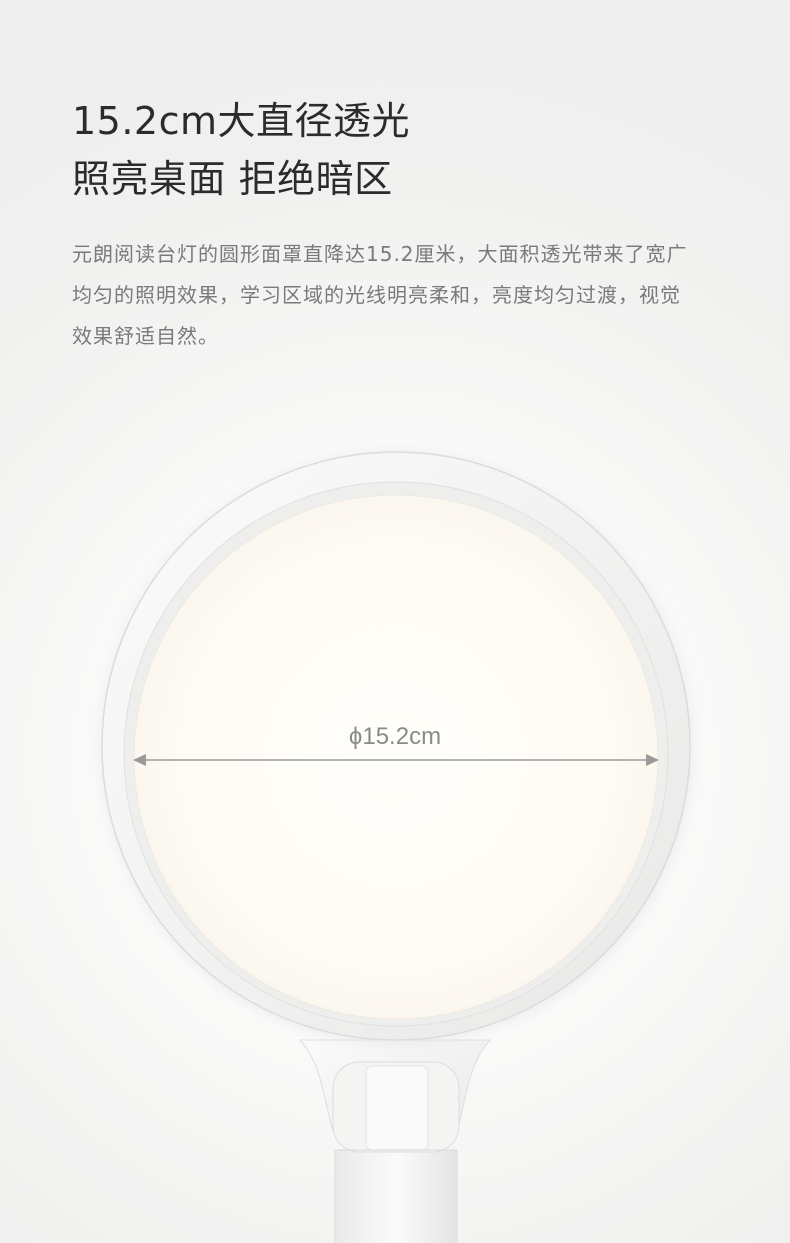 This screenshot has width=790, height=1243. Describe the element at coordinates (395, 736) in the screenshot. I see `diameter-label: ϕ15.2cm` at that location.